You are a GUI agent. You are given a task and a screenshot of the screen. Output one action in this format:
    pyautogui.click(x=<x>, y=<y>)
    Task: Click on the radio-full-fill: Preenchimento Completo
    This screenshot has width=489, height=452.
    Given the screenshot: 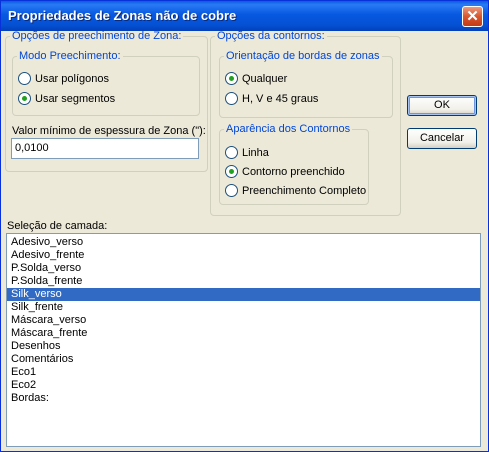 What is the action you would take?
    pyautogui.click(x=295, y=190)
    